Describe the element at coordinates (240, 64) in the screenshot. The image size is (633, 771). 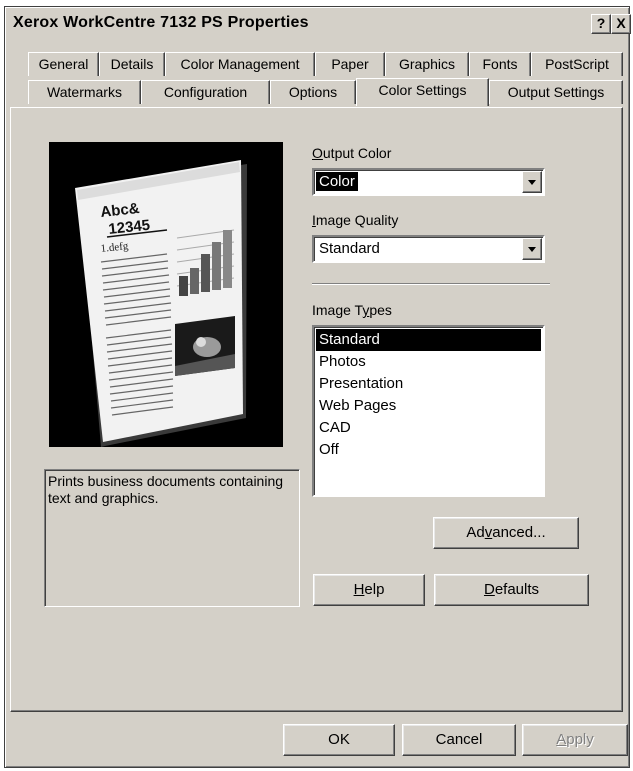
I see `tab-color-management: Color Management` at that location.